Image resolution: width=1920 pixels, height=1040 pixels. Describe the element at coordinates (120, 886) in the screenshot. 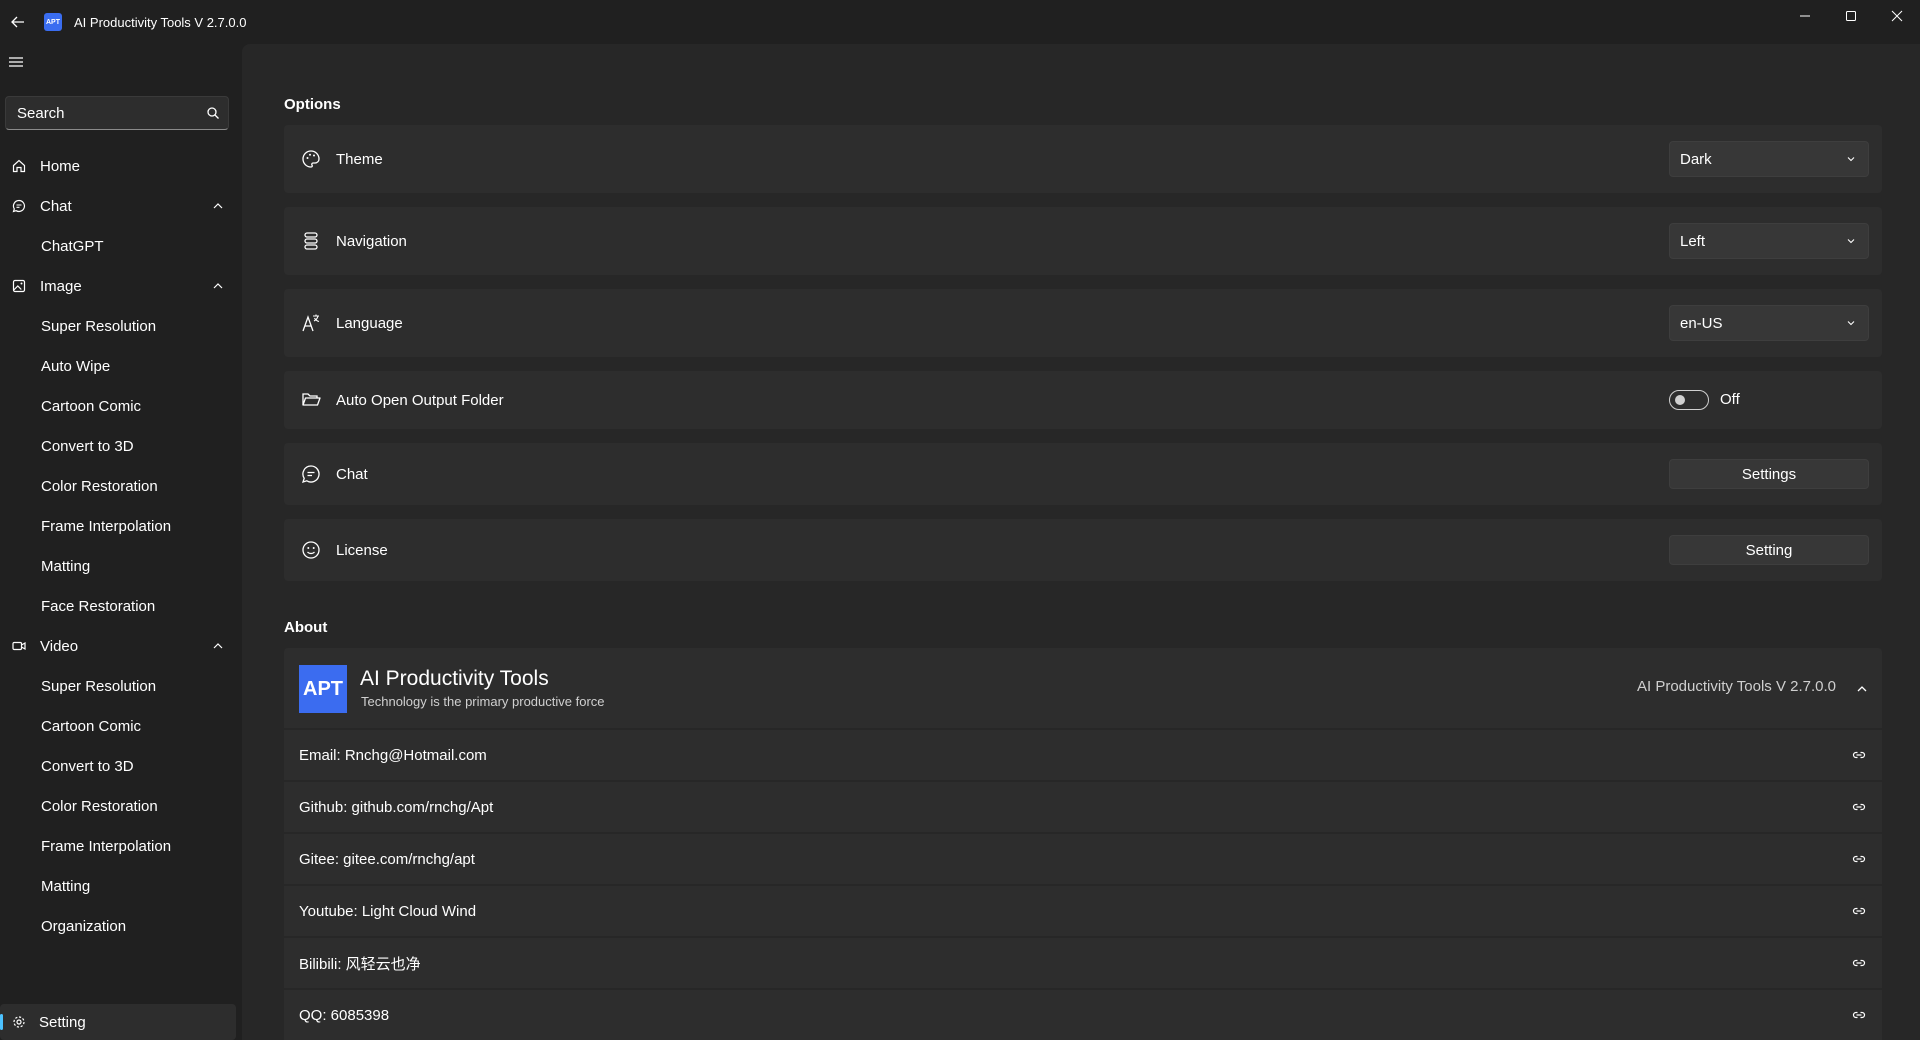

I see `nav-item-video-matting: Matting` at that location.